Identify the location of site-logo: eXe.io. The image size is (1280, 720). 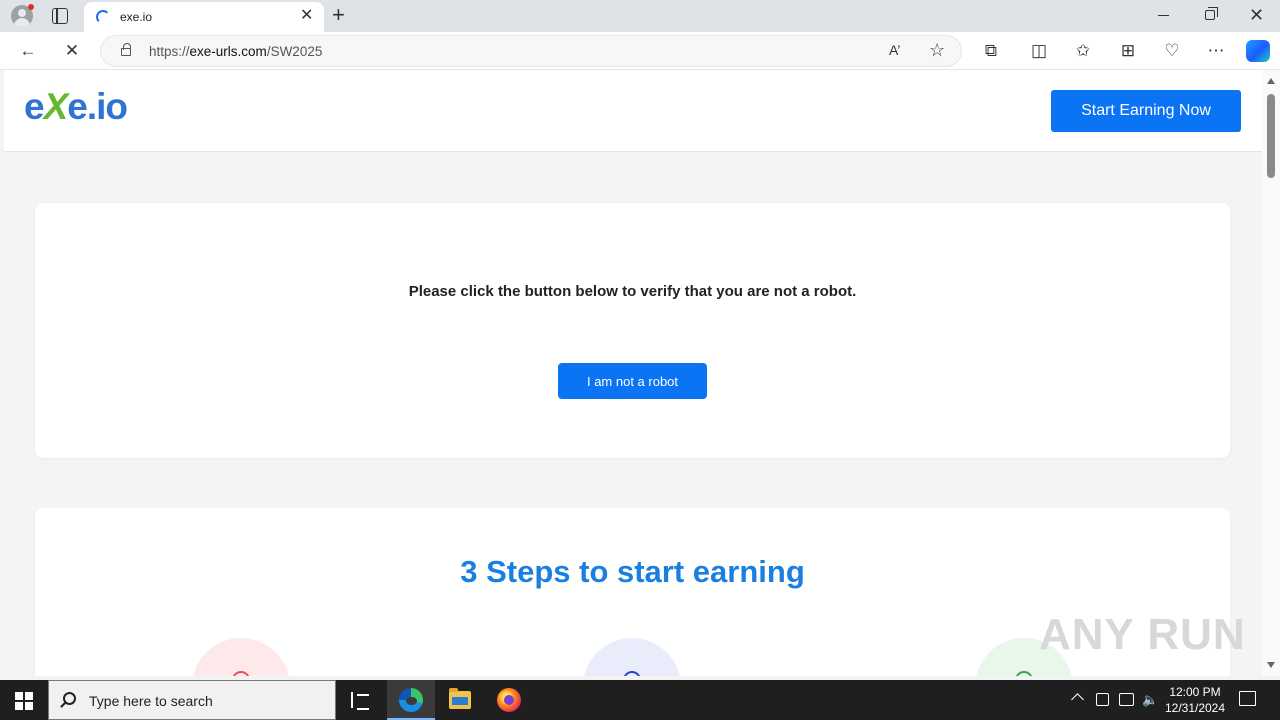
(76, 107).